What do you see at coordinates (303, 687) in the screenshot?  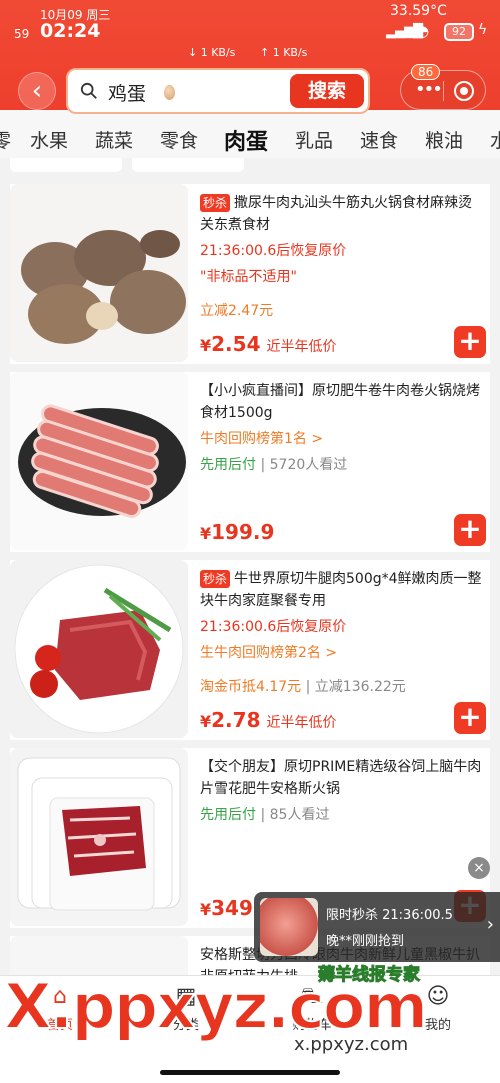 I see `coin-row: 淘金币抵4.17元 | 立减136.22元` at bounding box center [303, 687].